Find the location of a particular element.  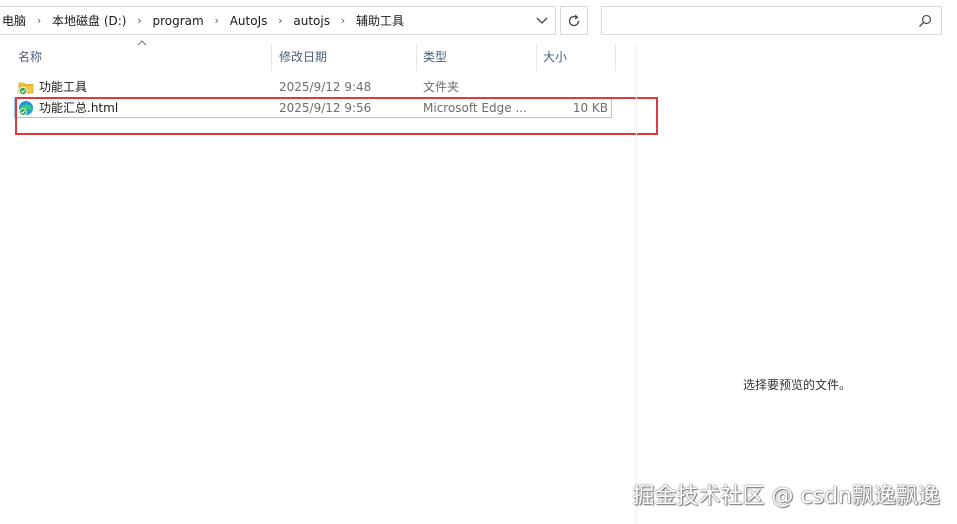

breadcrumb-item-autojs: autojs is located at coordinates (311, 21).